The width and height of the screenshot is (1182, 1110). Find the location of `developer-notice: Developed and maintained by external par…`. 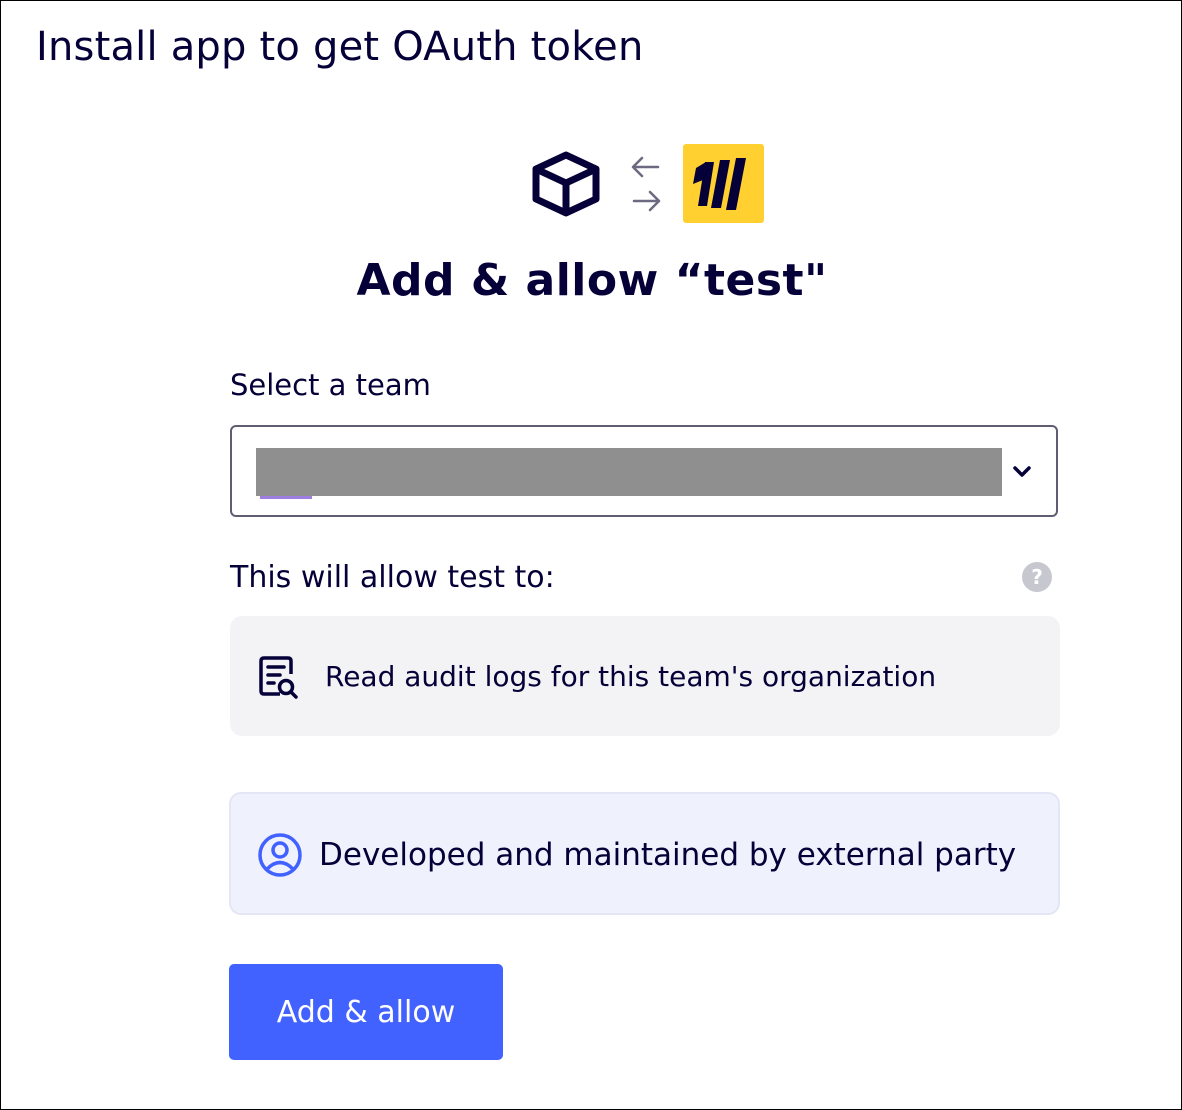

developer-notice: Developed and maintained by external par… is located at coordinates (644, 853).